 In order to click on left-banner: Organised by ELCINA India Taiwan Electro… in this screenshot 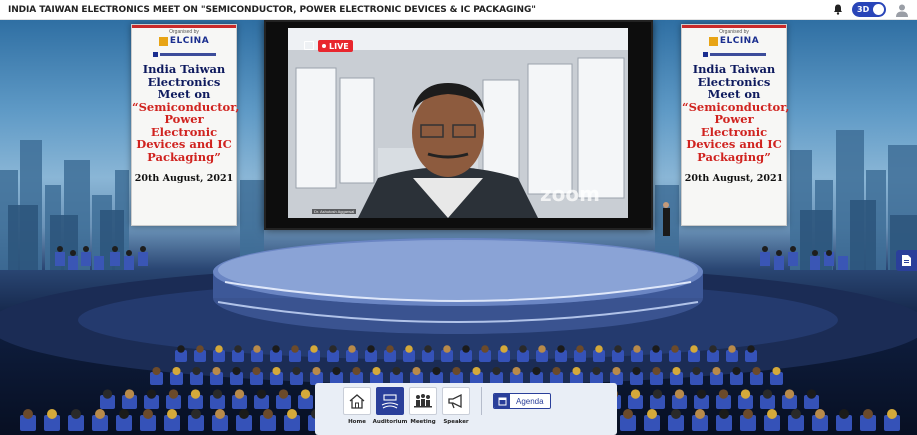, I will do `click(185, 125)`.